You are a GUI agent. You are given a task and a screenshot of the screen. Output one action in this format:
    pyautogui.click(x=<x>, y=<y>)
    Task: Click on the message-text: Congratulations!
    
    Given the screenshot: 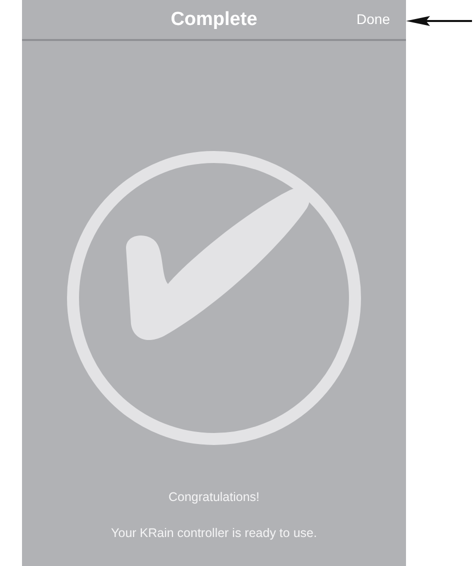 What is the action you would take?
    pyautogui.click(x=214, y=497)
    